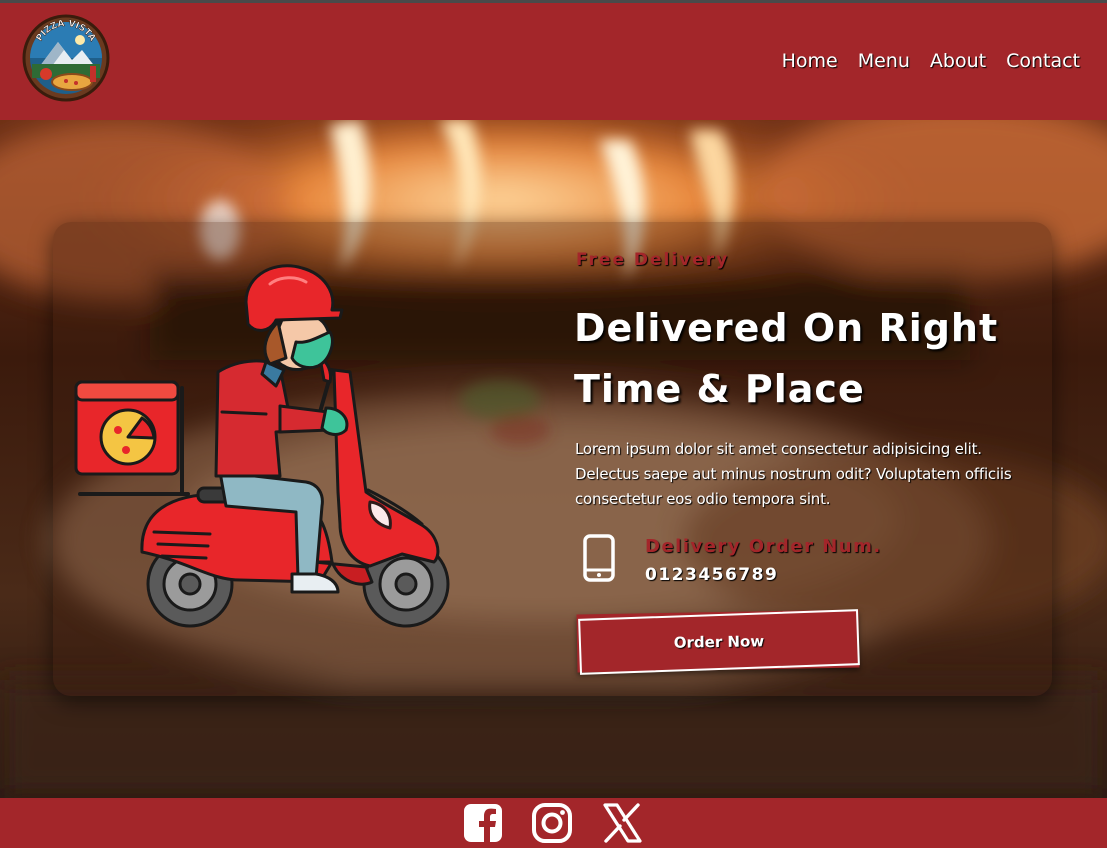 The width and height of the screenshot is (1107, 848). I want to click on hero-headline: Delivered On Right Time & Place, so click(786, 358).